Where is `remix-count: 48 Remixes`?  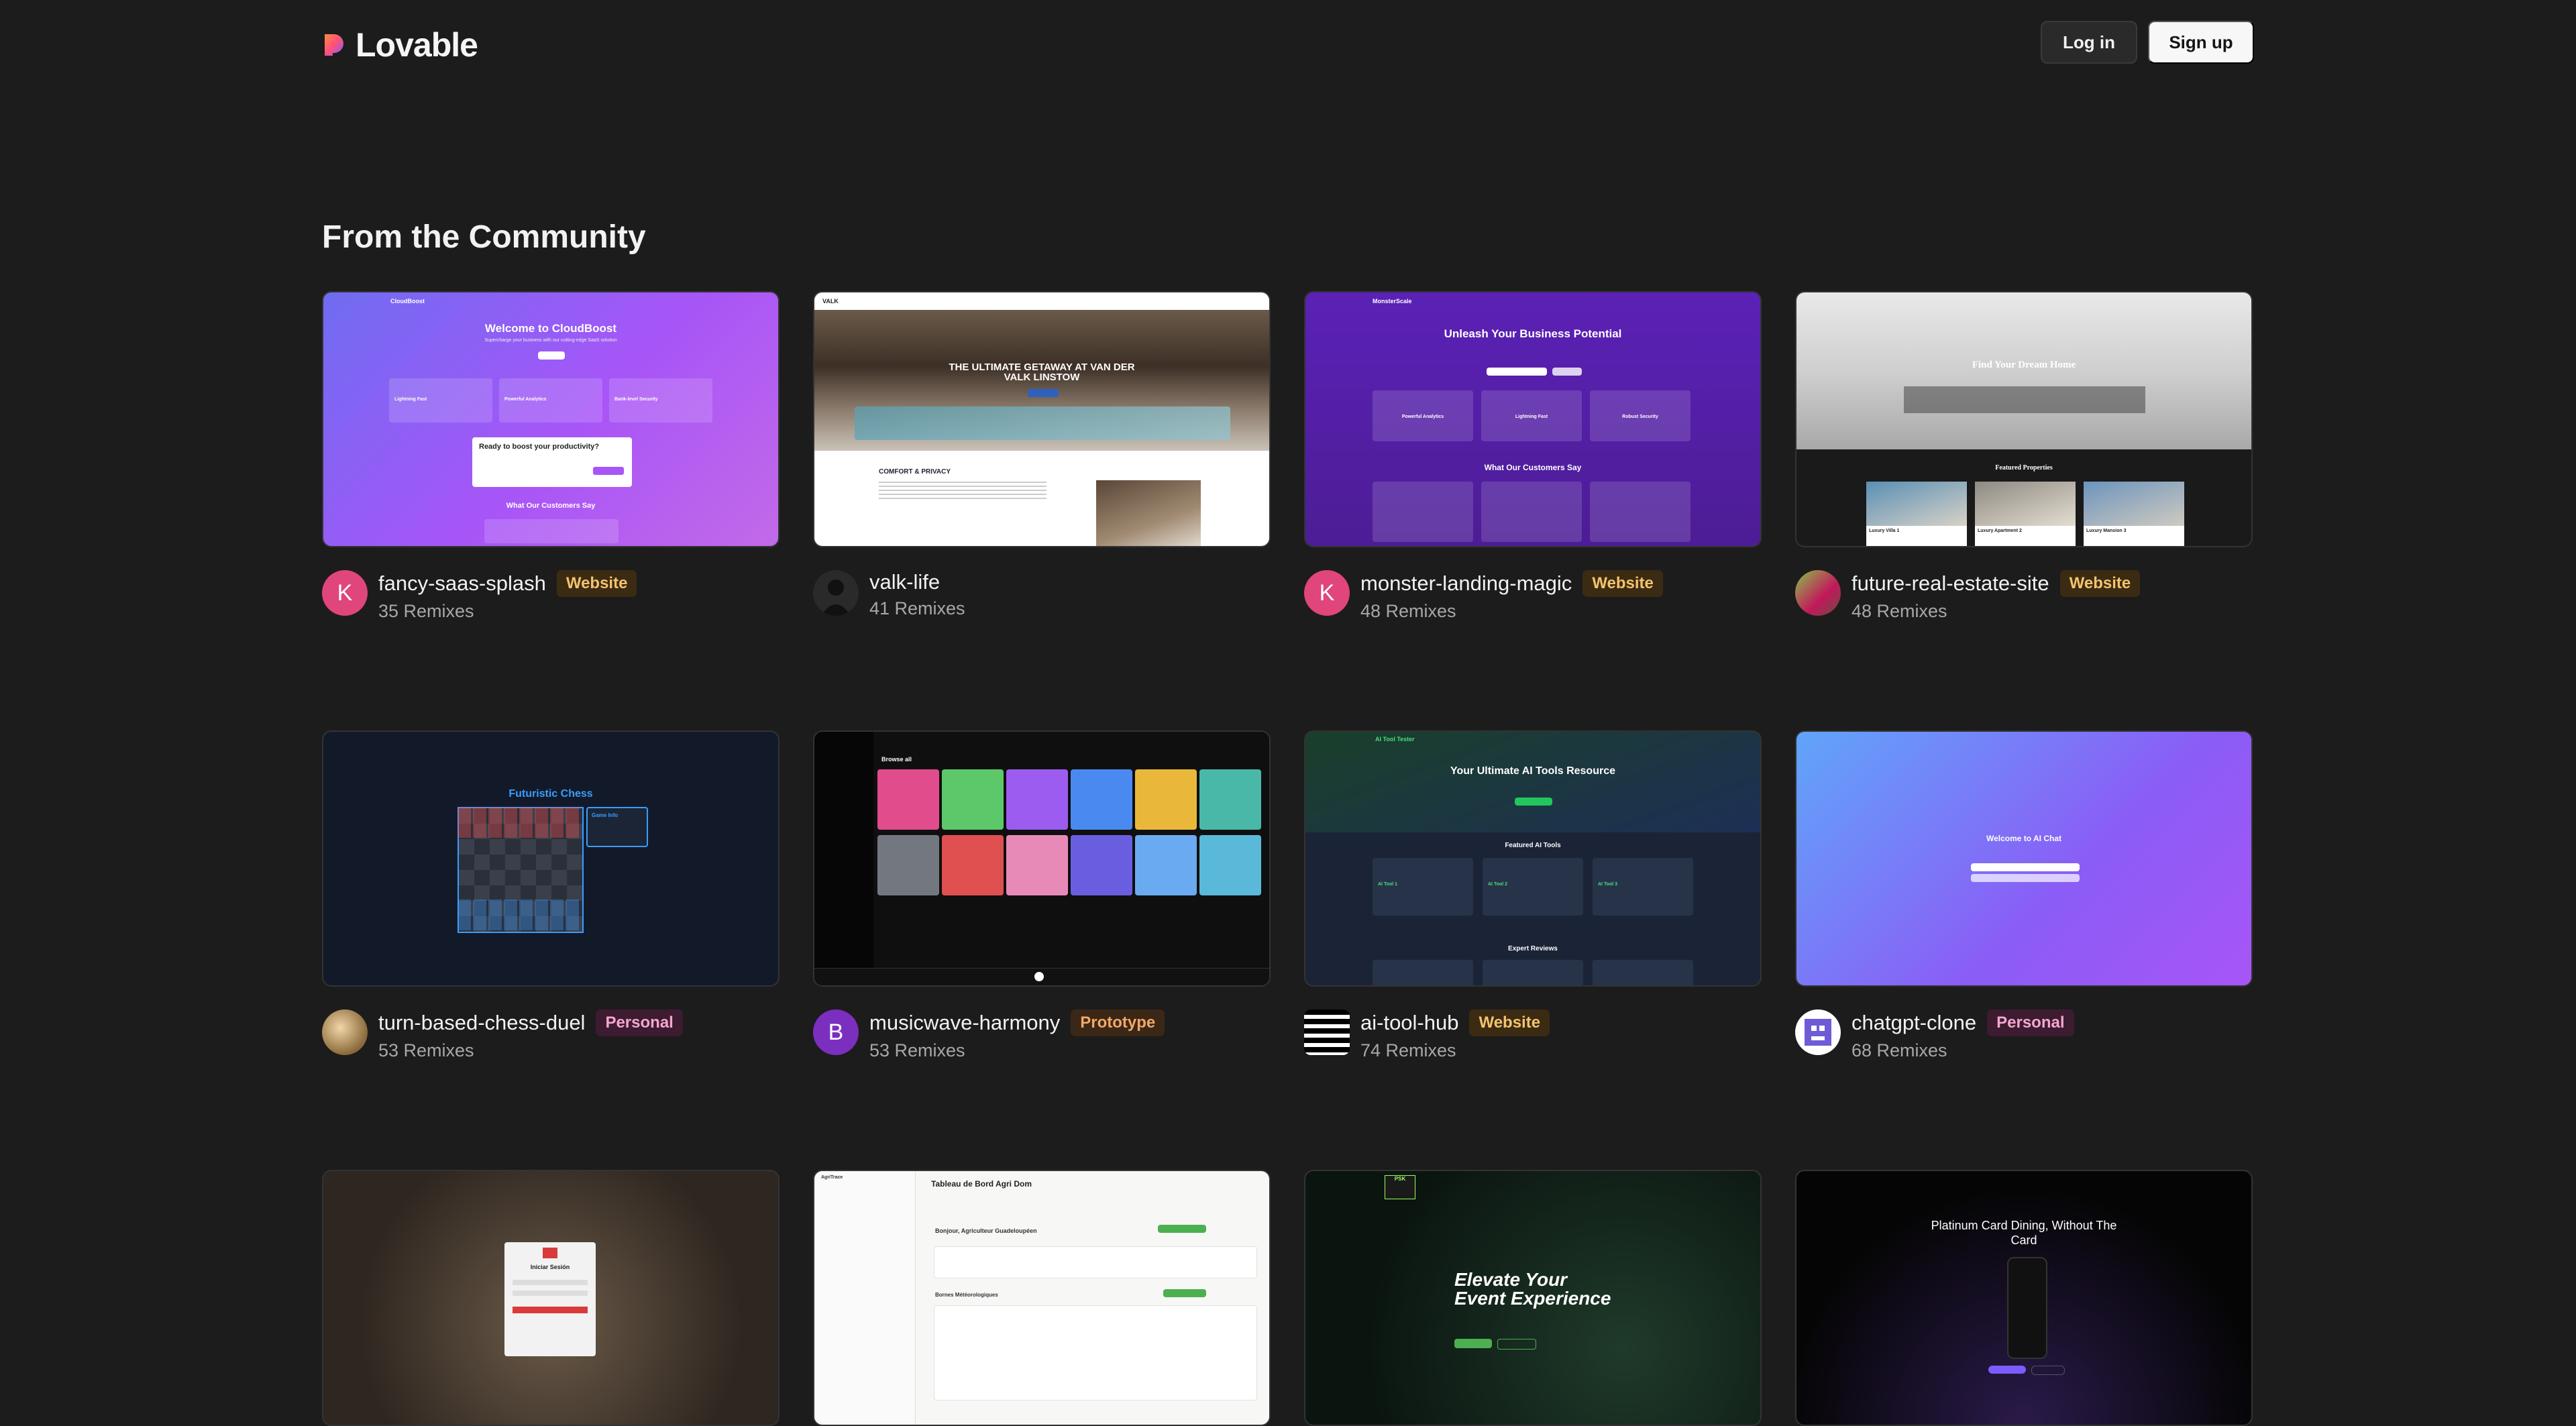 remix-count: 48 Remixes is located at coordinates (1899, 611).